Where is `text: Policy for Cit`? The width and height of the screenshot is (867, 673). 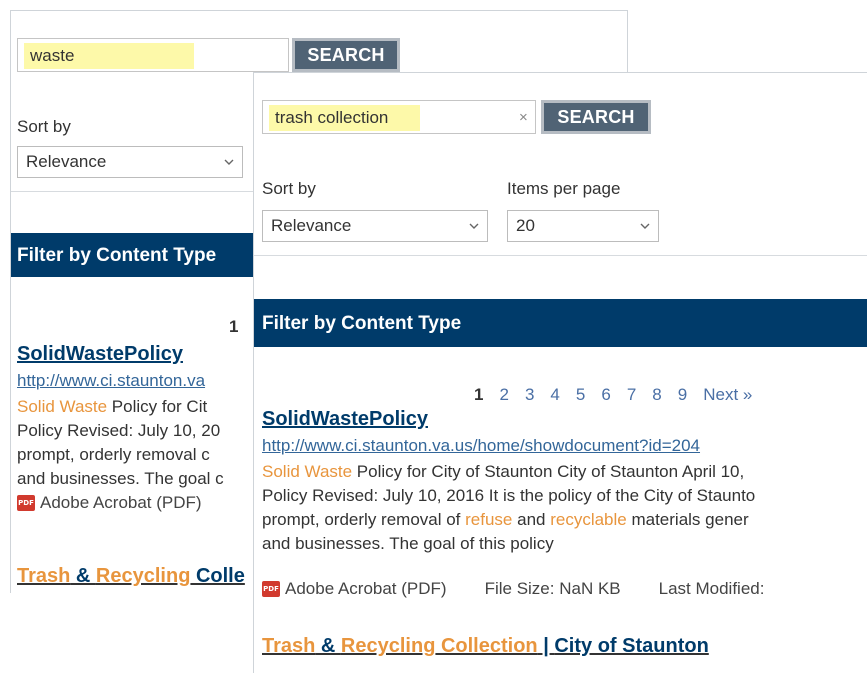
text: Policy for Cit is located at coordinates (157, 406).